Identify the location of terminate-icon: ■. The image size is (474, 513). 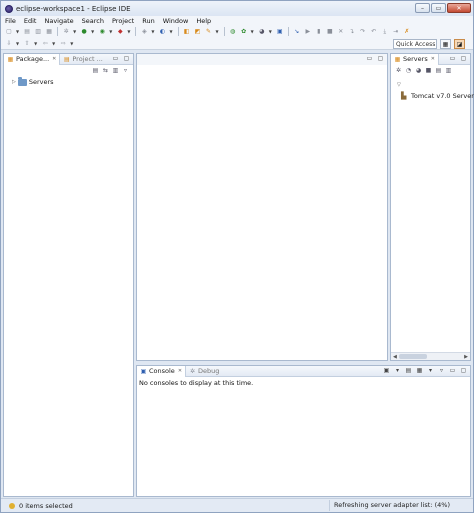
(330, 32).